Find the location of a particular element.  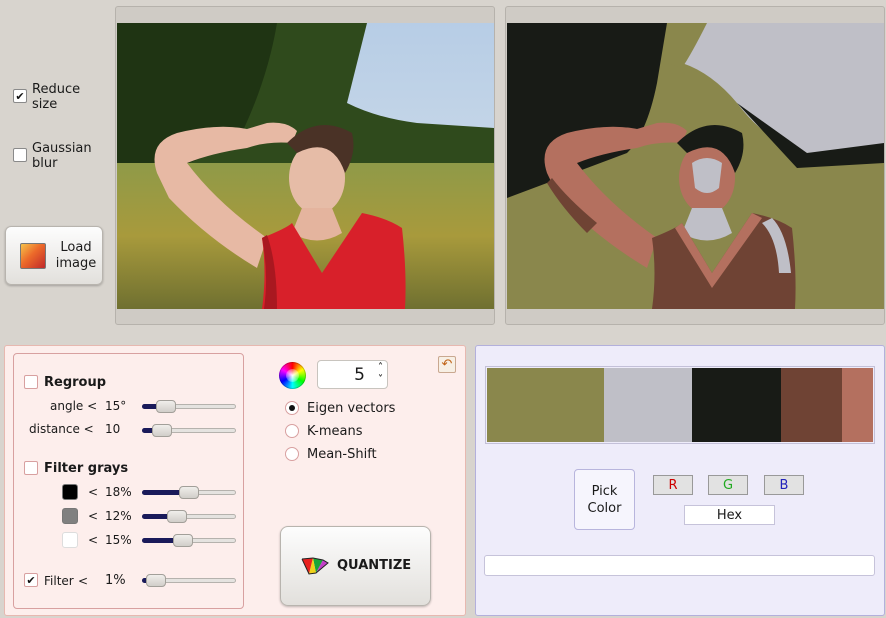

black-slider is located at coordinates (189, 492).